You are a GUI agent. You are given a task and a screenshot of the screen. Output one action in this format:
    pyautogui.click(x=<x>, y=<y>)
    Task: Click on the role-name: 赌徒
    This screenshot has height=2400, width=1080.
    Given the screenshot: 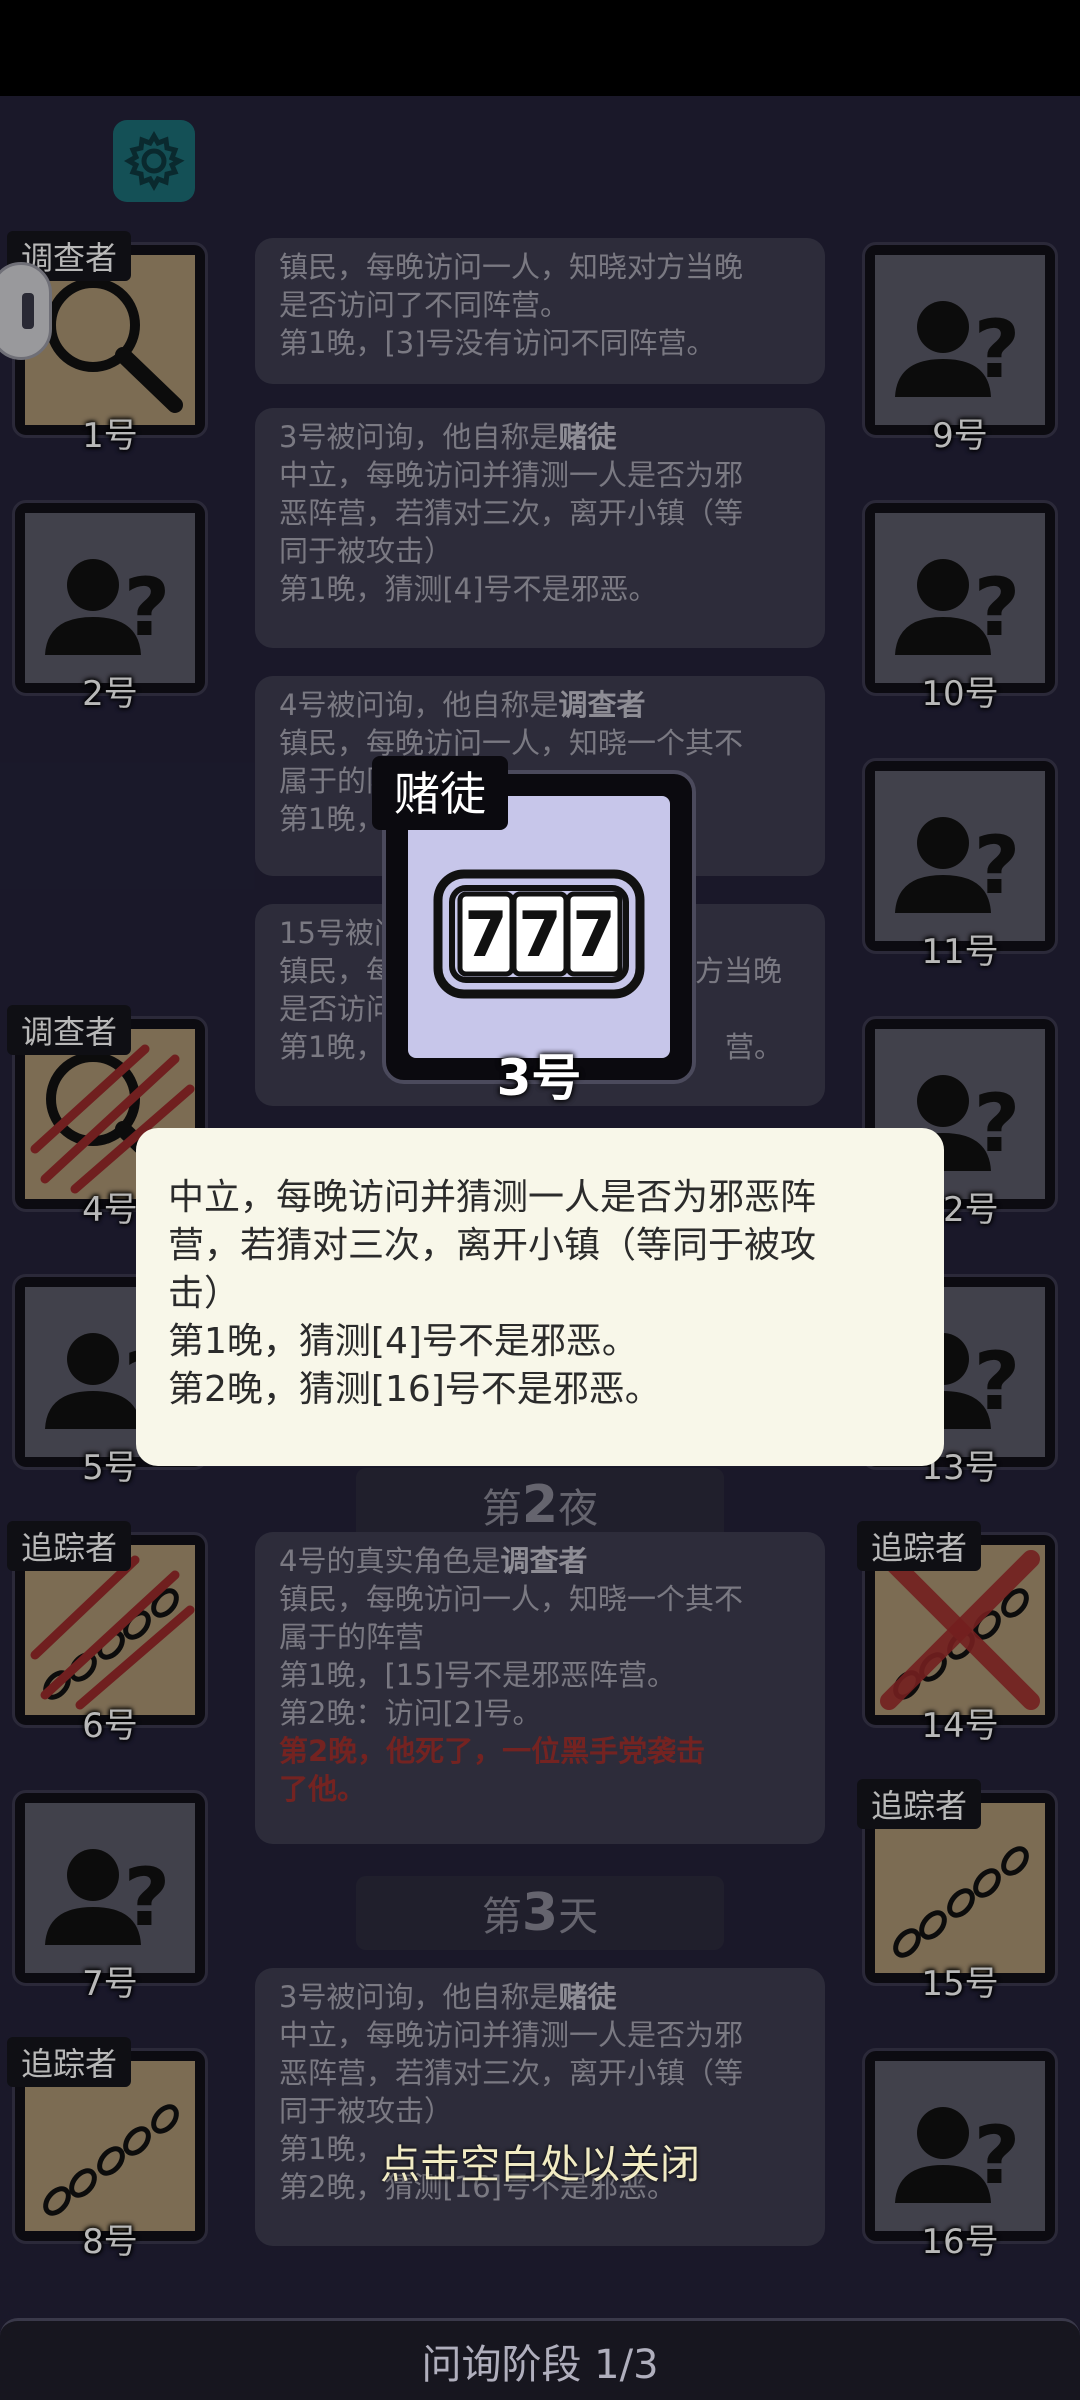 What is the action you would take?
    pyautogui.click(x=440, y=793)
    